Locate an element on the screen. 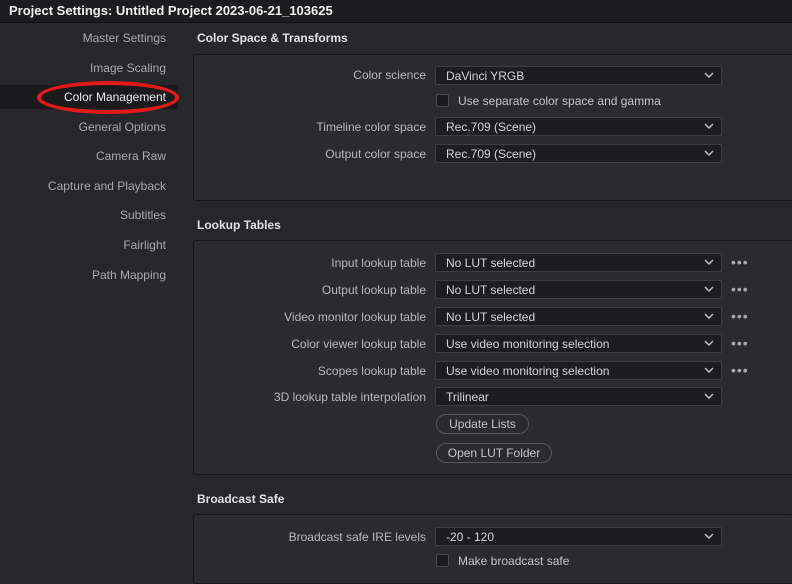 This screenshot has width=792, height=584. color-viewer-lut-more-icon: ••• is located at coordinates (742, 343).